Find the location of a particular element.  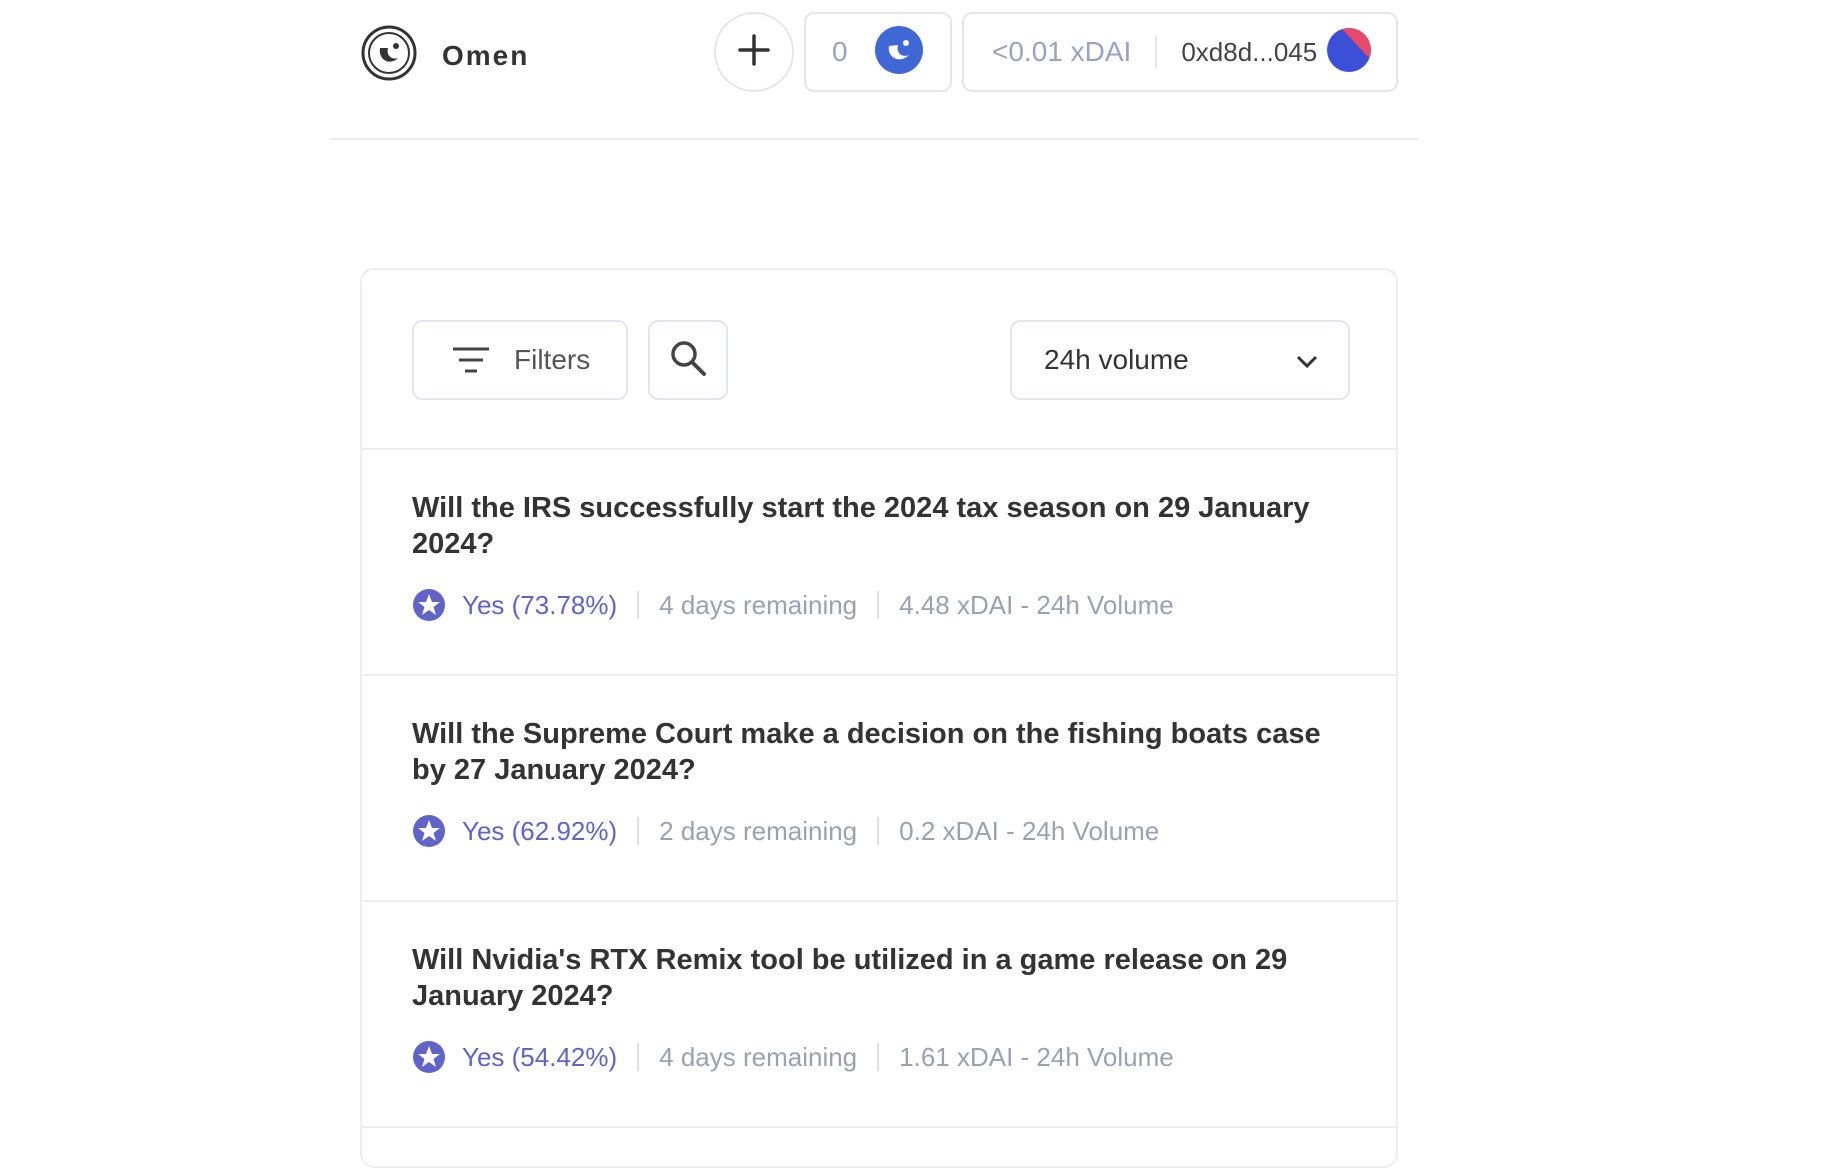

search-icon is located at coordinates (688, 360).